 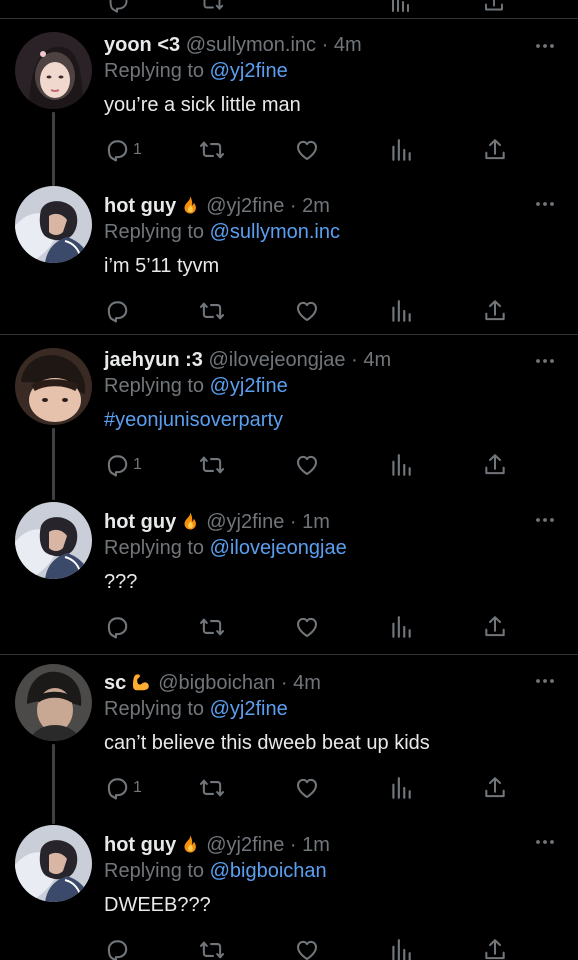 I want to click on thread-line, so click(x=53, y=149).